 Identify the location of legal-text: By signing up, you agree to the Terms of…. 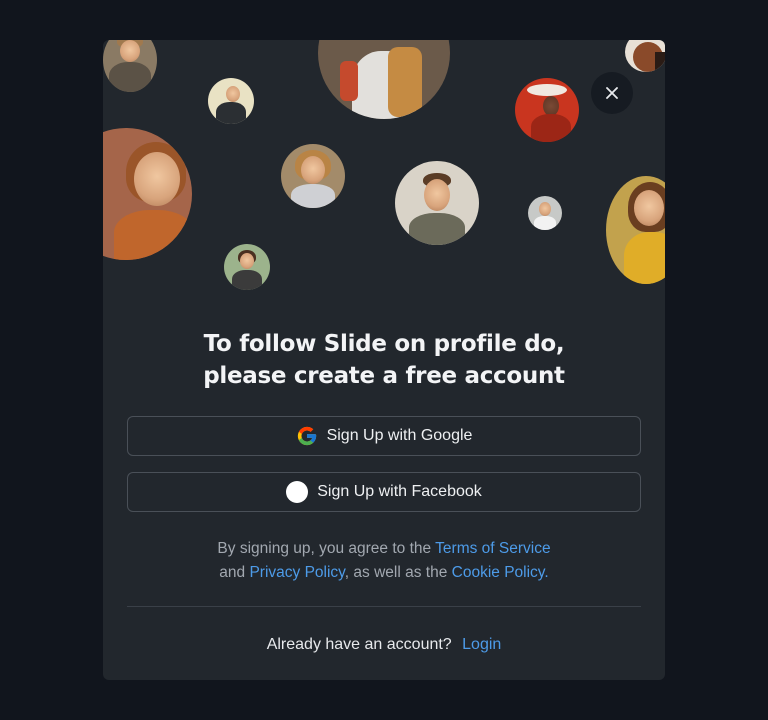
(384, 561).